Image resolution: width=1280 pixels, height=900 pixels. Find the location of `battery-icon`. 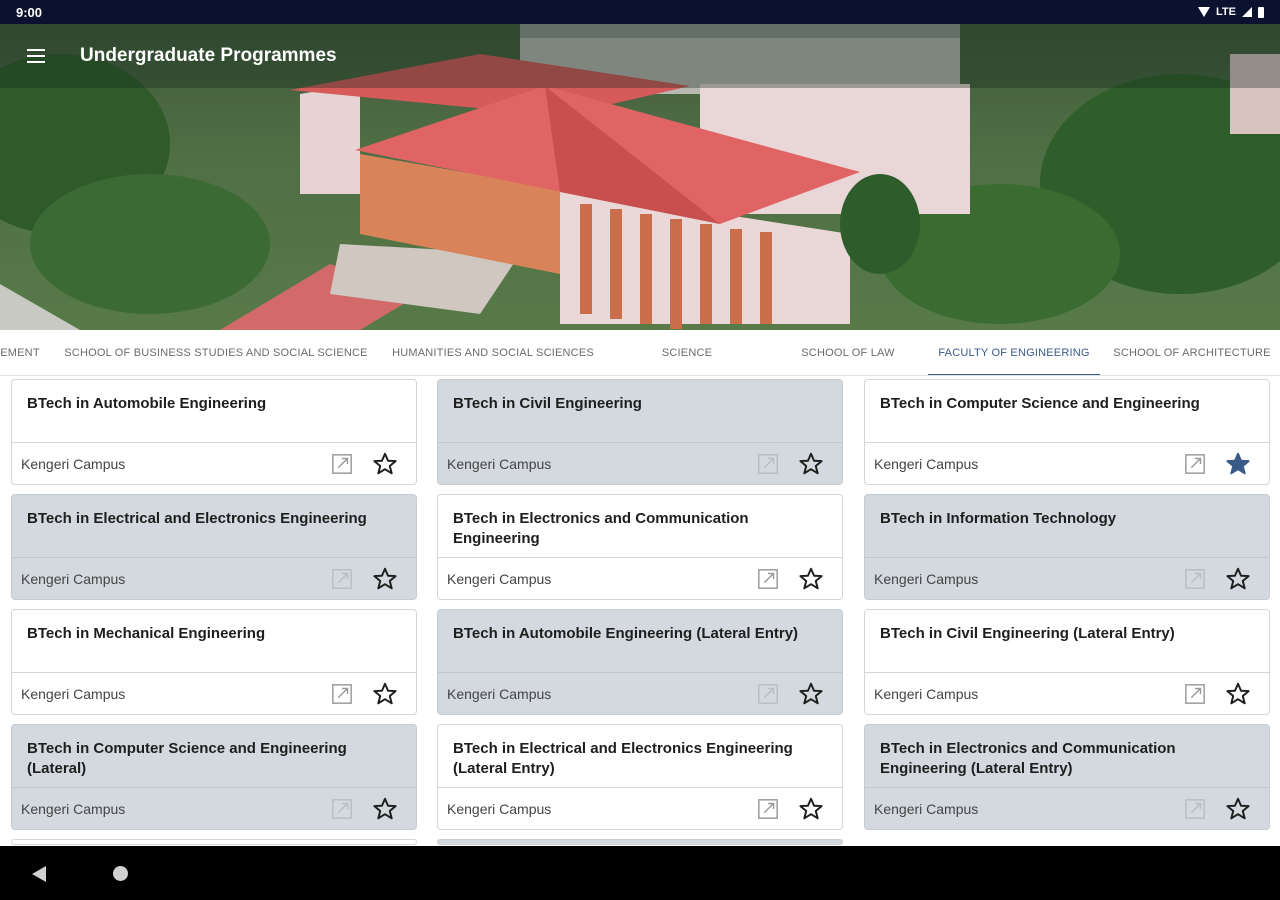

battery-icon is located at coordinates (1261, 12).